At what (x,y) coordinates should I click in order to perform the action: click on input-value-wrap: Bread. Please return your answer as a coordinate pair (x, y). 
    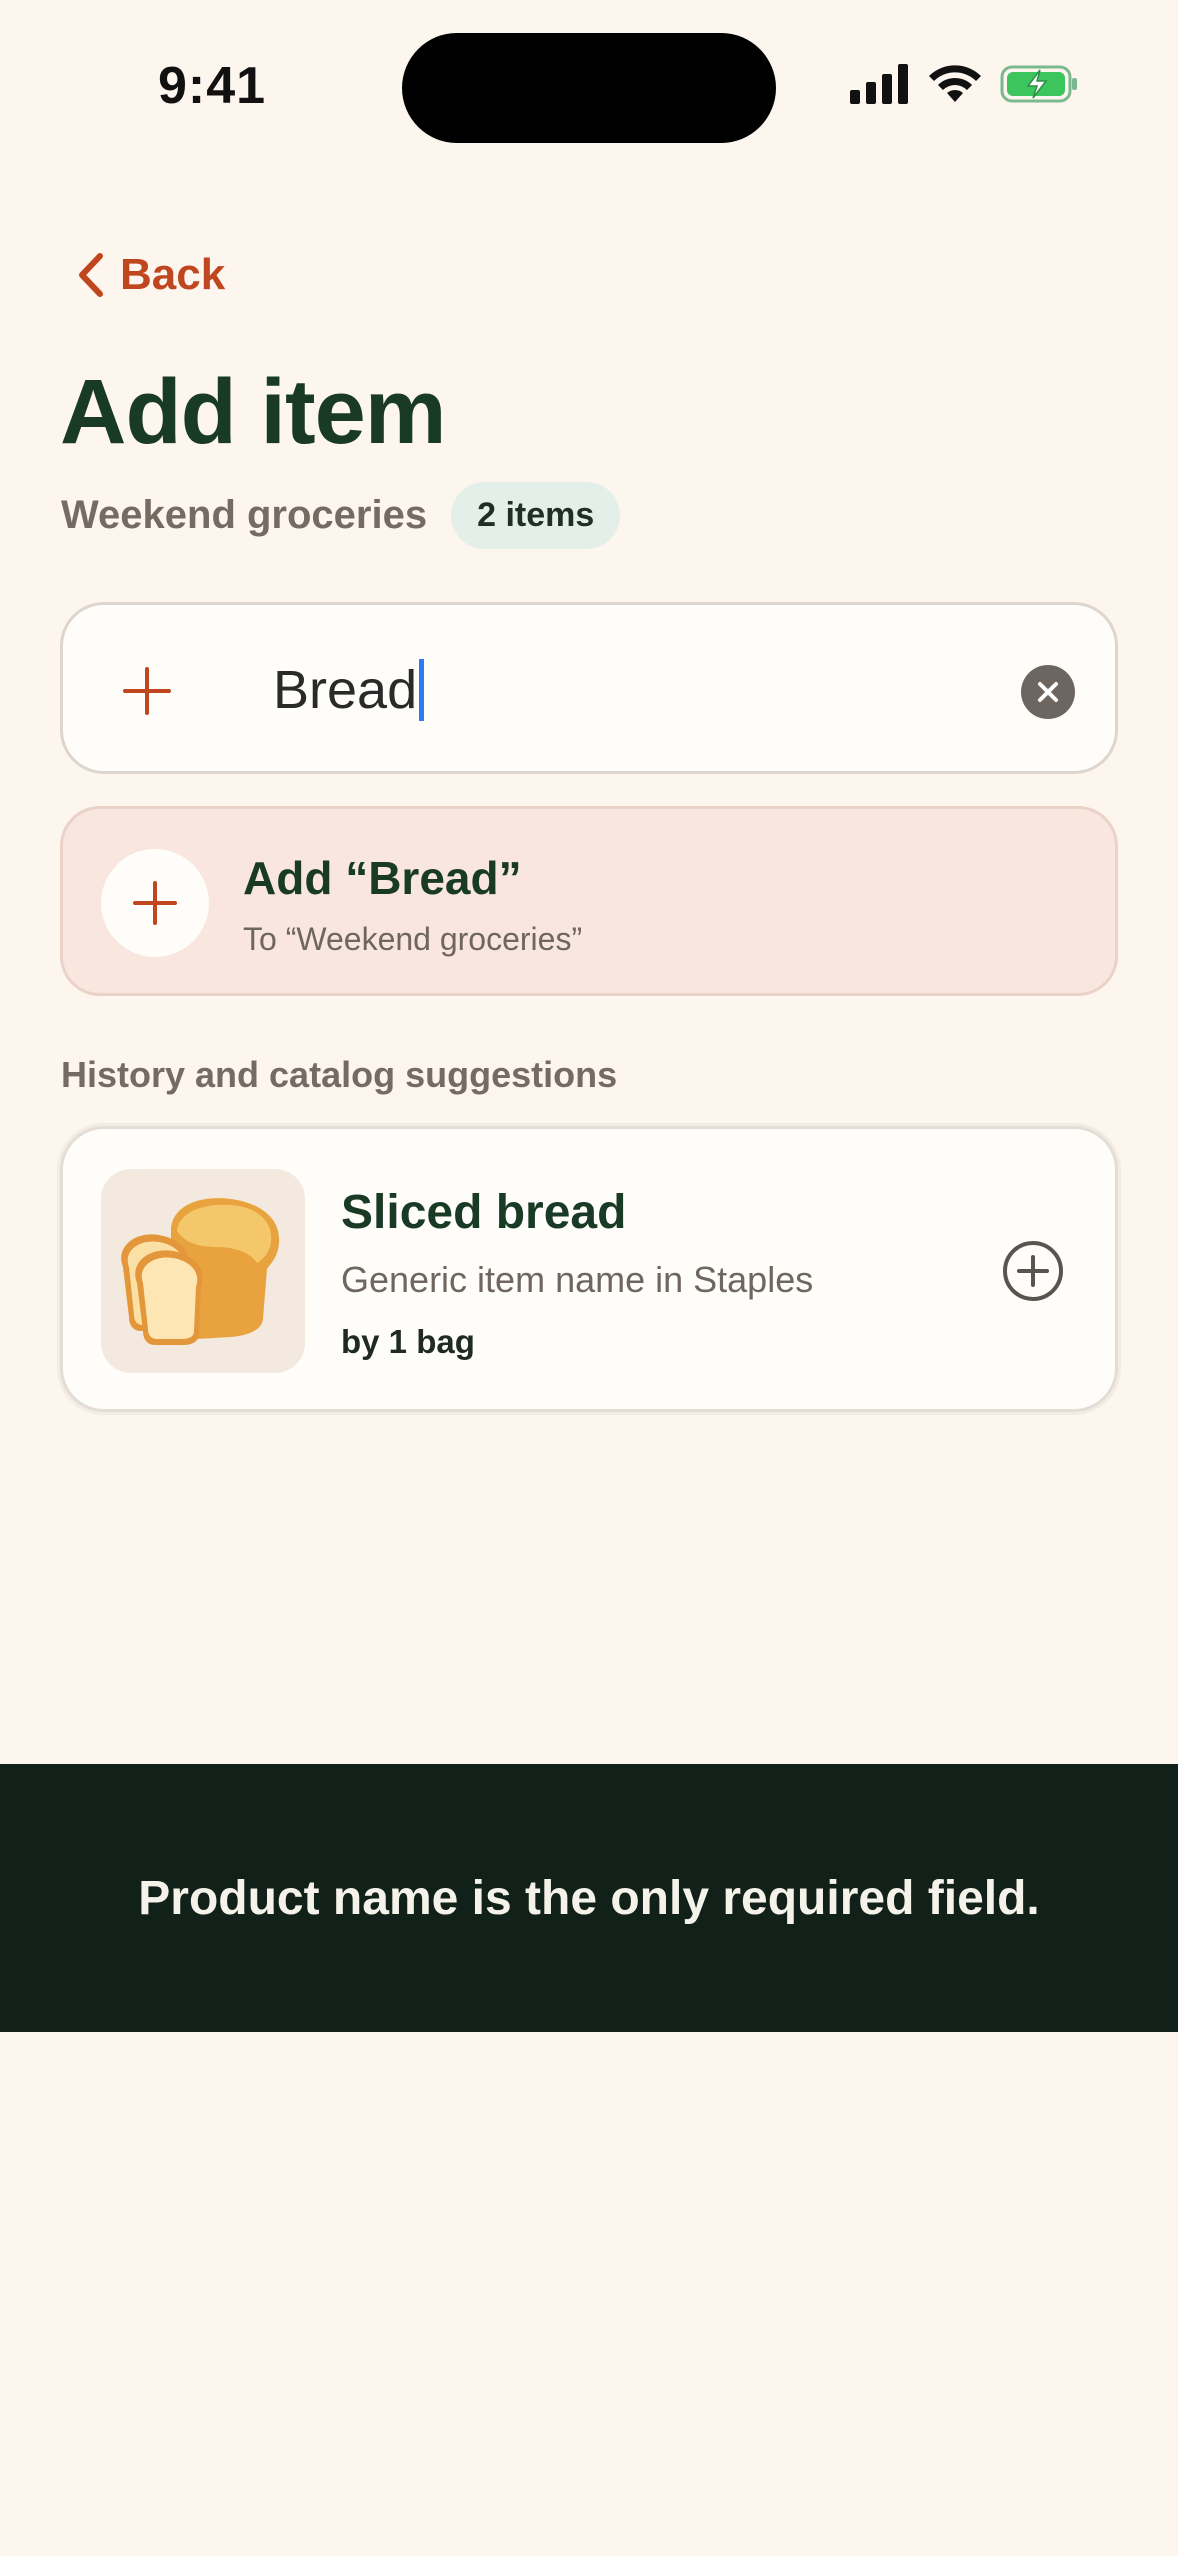
    Looking at the image, I should click on (349, 690).